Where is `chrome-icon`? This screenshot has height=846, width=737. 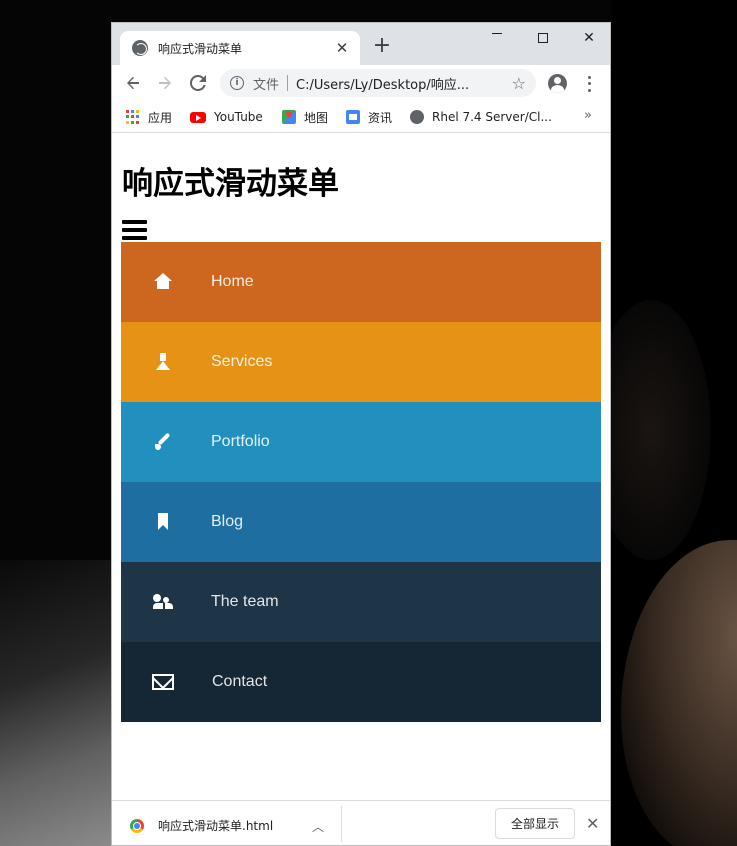
chrome-icon is located at coordinates (137, 825).